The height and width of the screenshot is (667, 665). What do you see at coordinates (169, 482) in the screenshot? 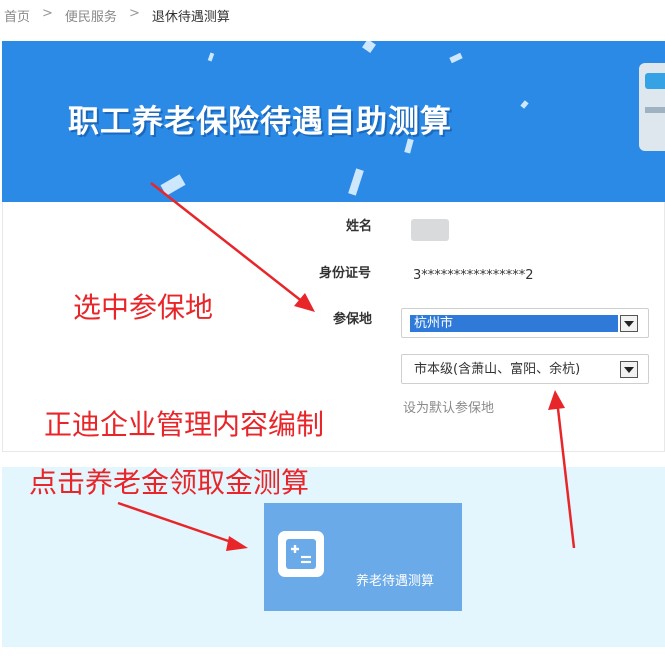
I see `annotation-click-hint: 点击养老金领取金测算` at bounding box center [169, 482].